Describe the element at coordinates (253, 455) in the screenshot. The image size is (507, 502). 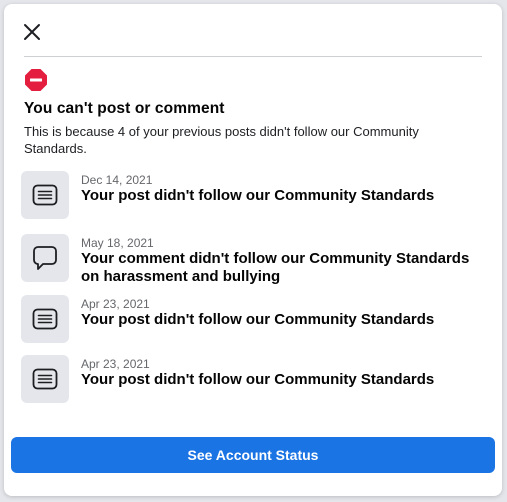
I see `see-account-status-button: See Account Status` at that location.